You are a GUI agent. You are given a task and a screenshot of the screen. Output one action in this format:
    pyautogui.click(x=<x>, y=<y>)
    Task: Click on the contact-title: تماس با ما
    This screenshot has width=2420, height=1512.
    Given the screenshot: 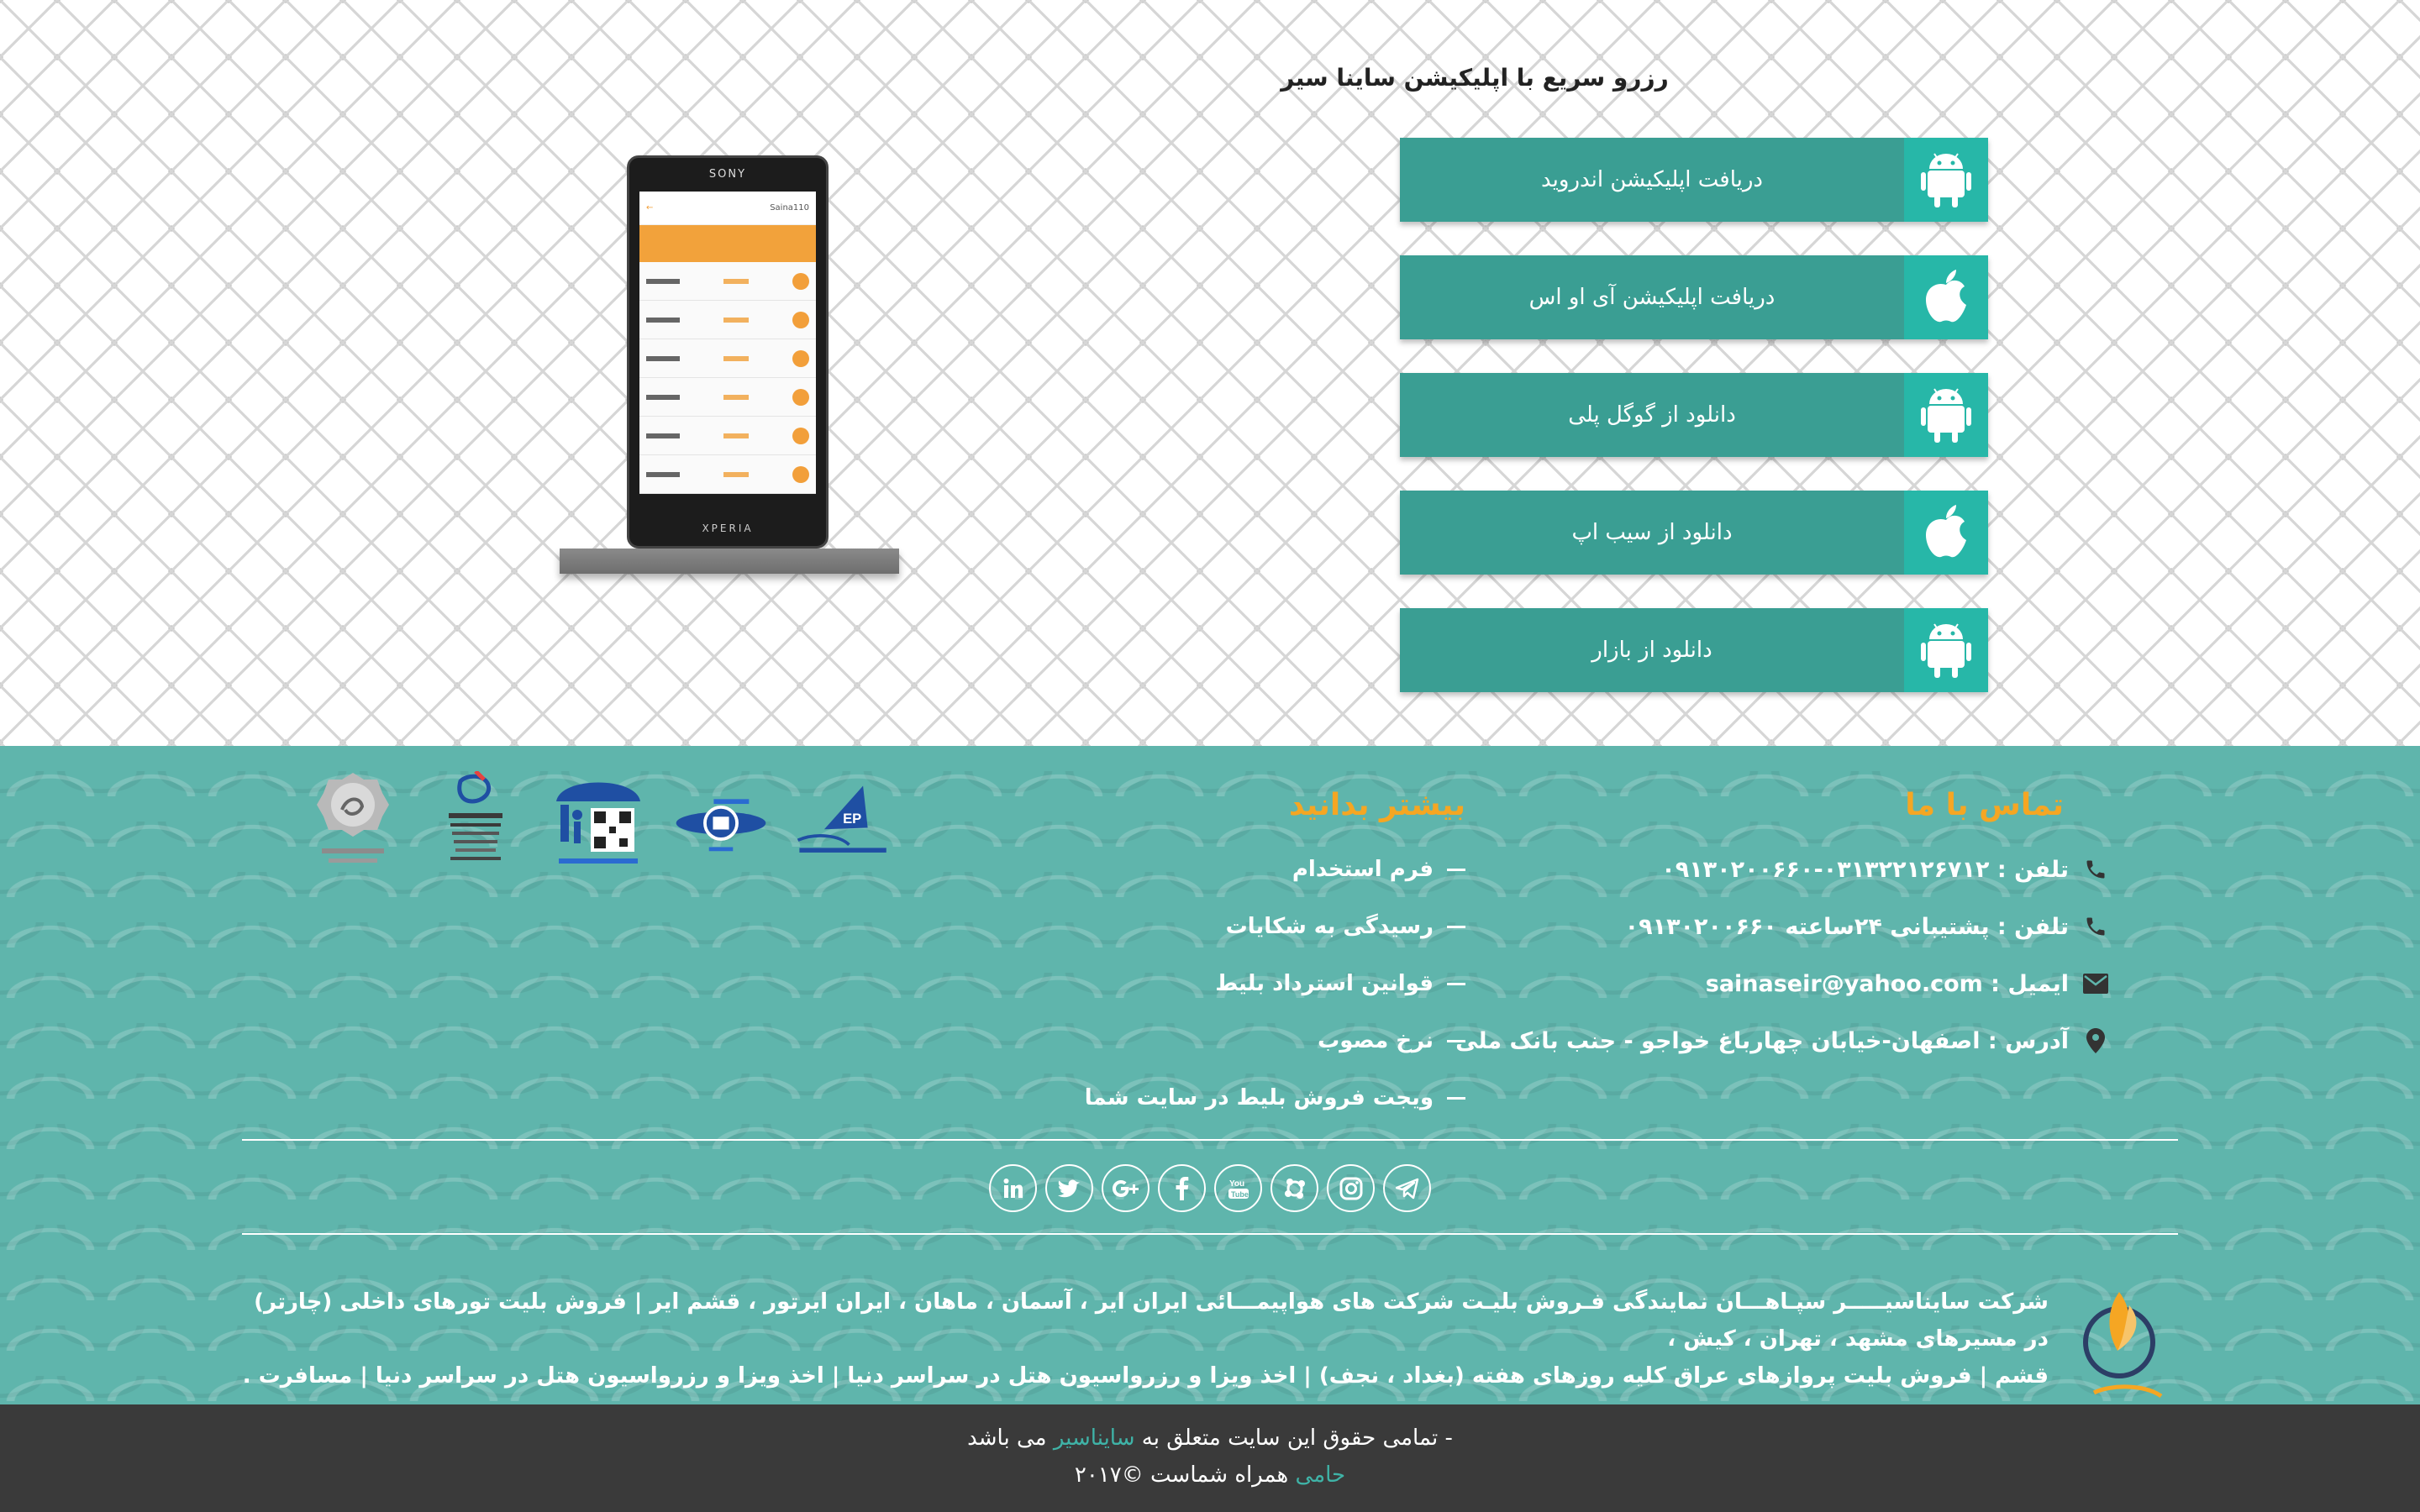 What is the action you would take?
    pyautogui.click(x=1984, y=805)
    